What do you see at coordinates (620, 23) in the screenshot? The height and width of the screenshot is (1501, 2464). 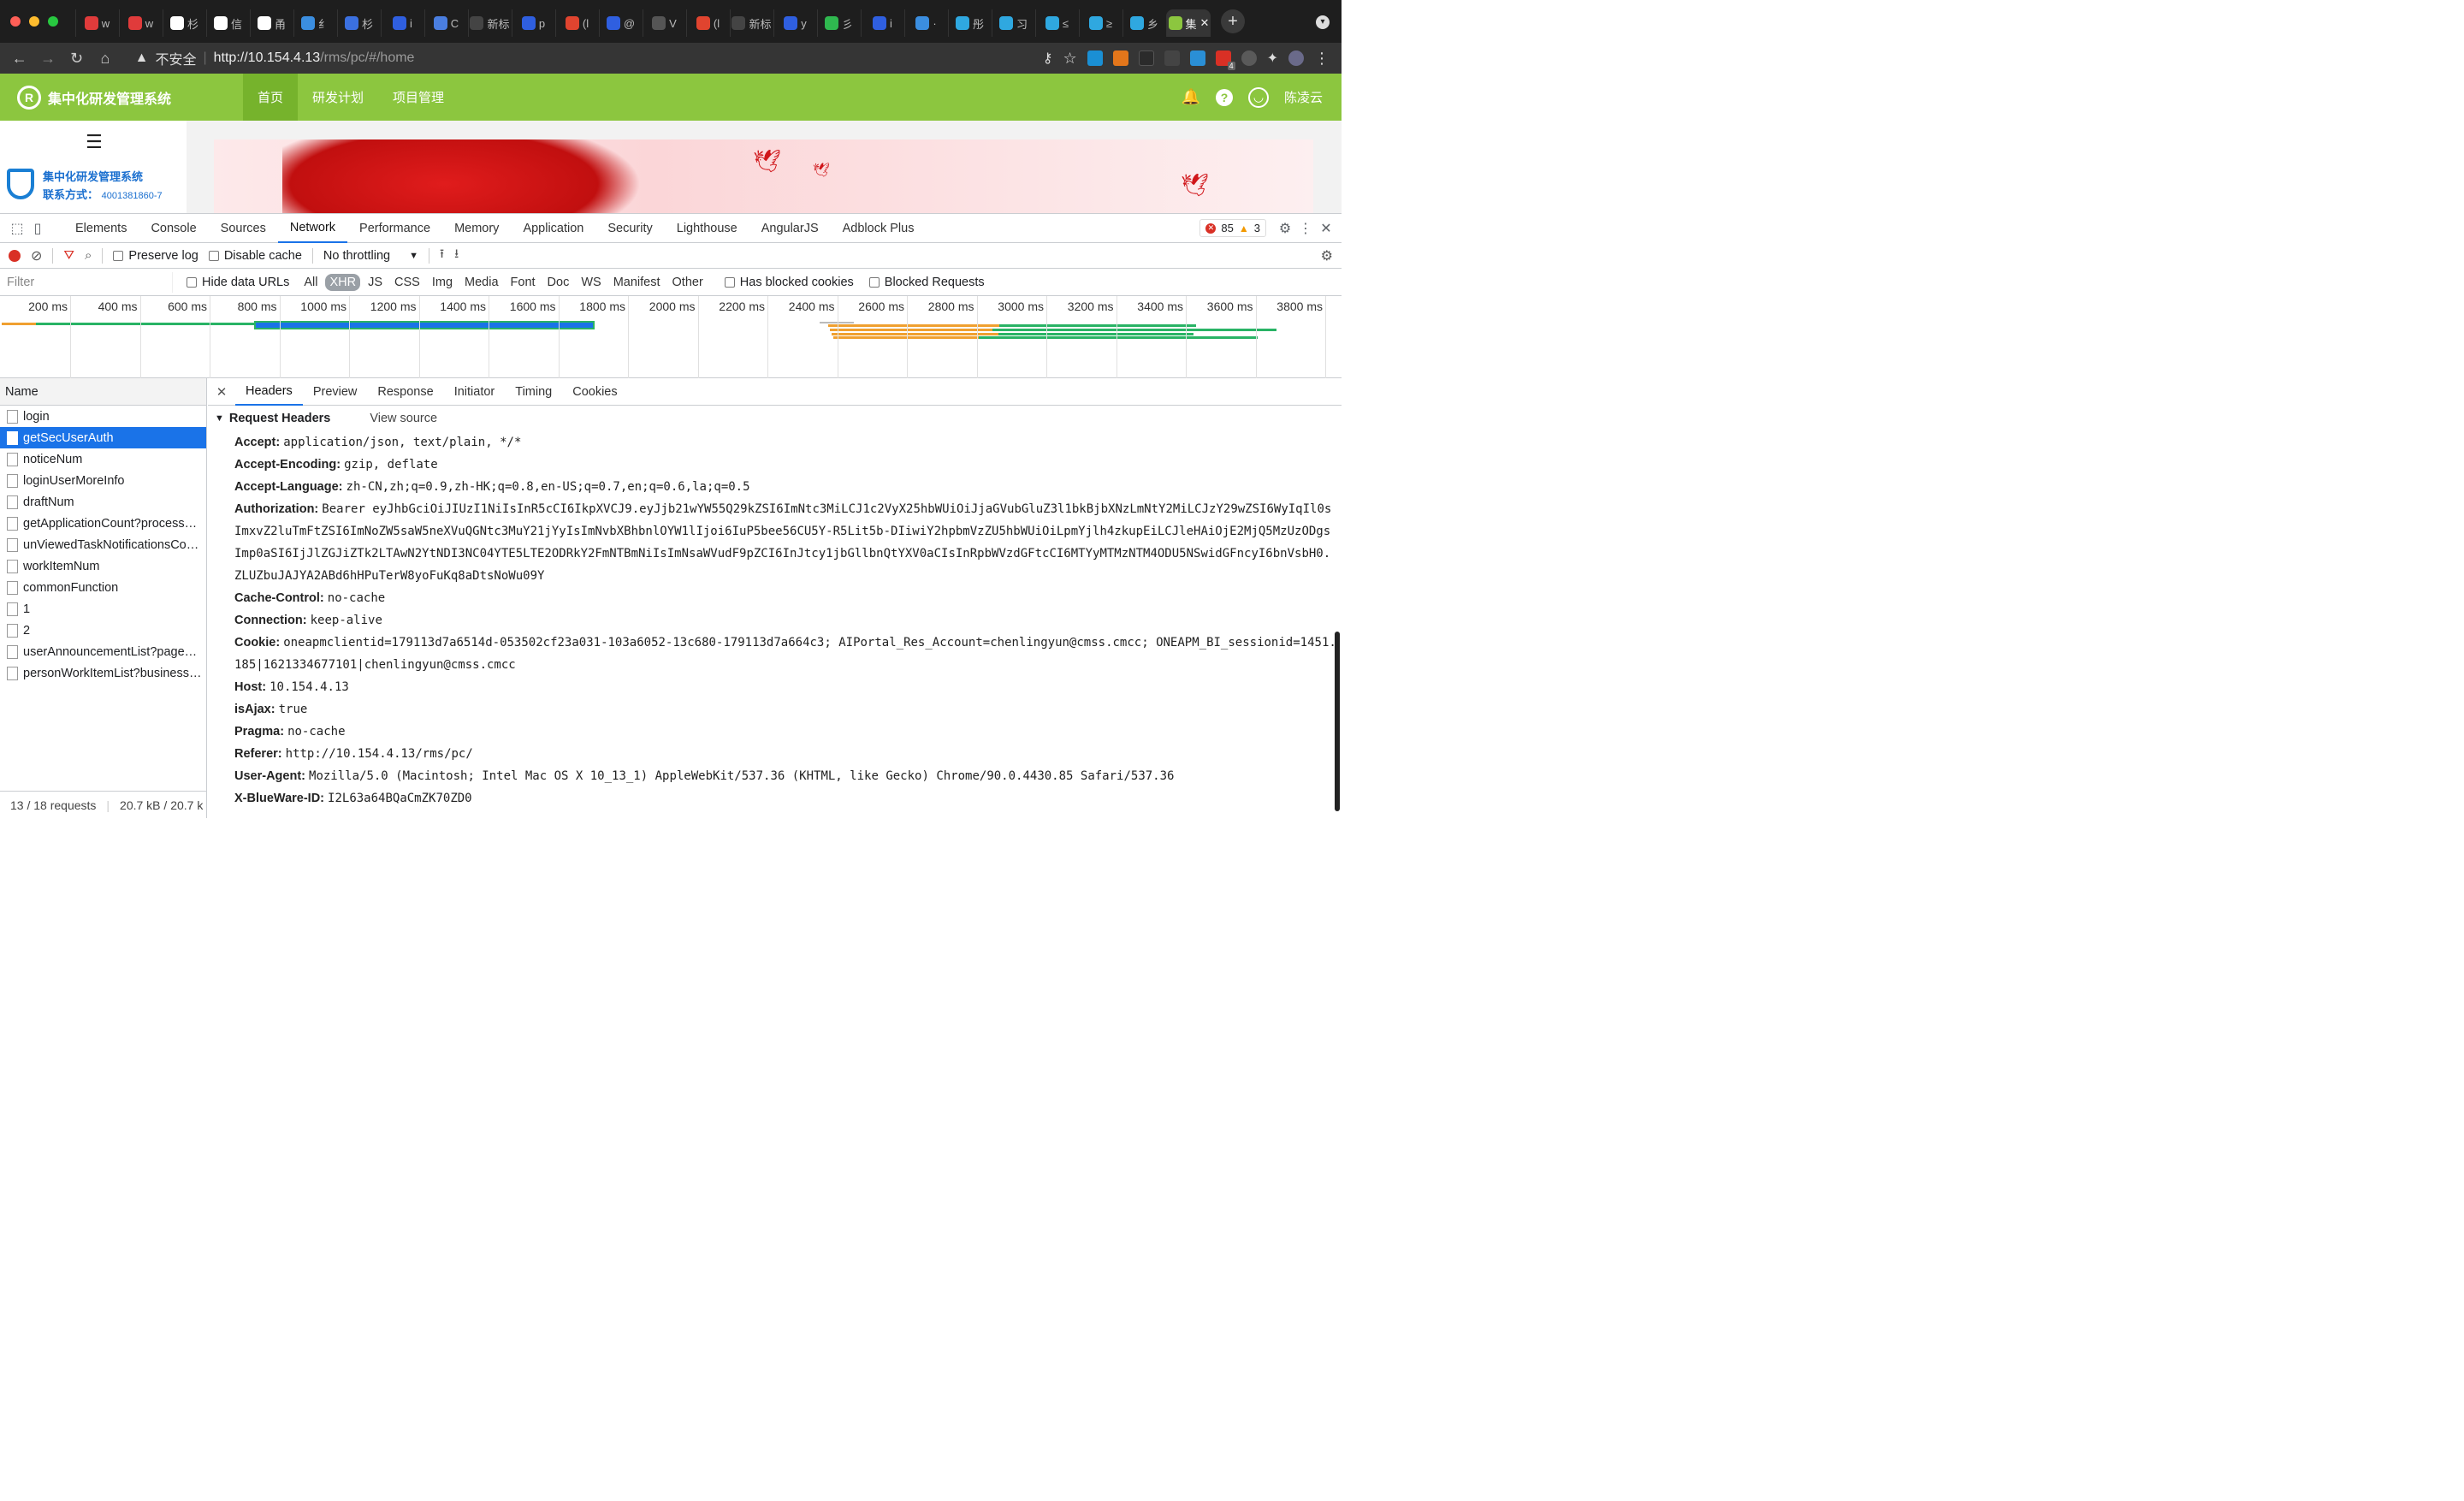 I see `browser-tab: @` at bounding box center [620, 23].